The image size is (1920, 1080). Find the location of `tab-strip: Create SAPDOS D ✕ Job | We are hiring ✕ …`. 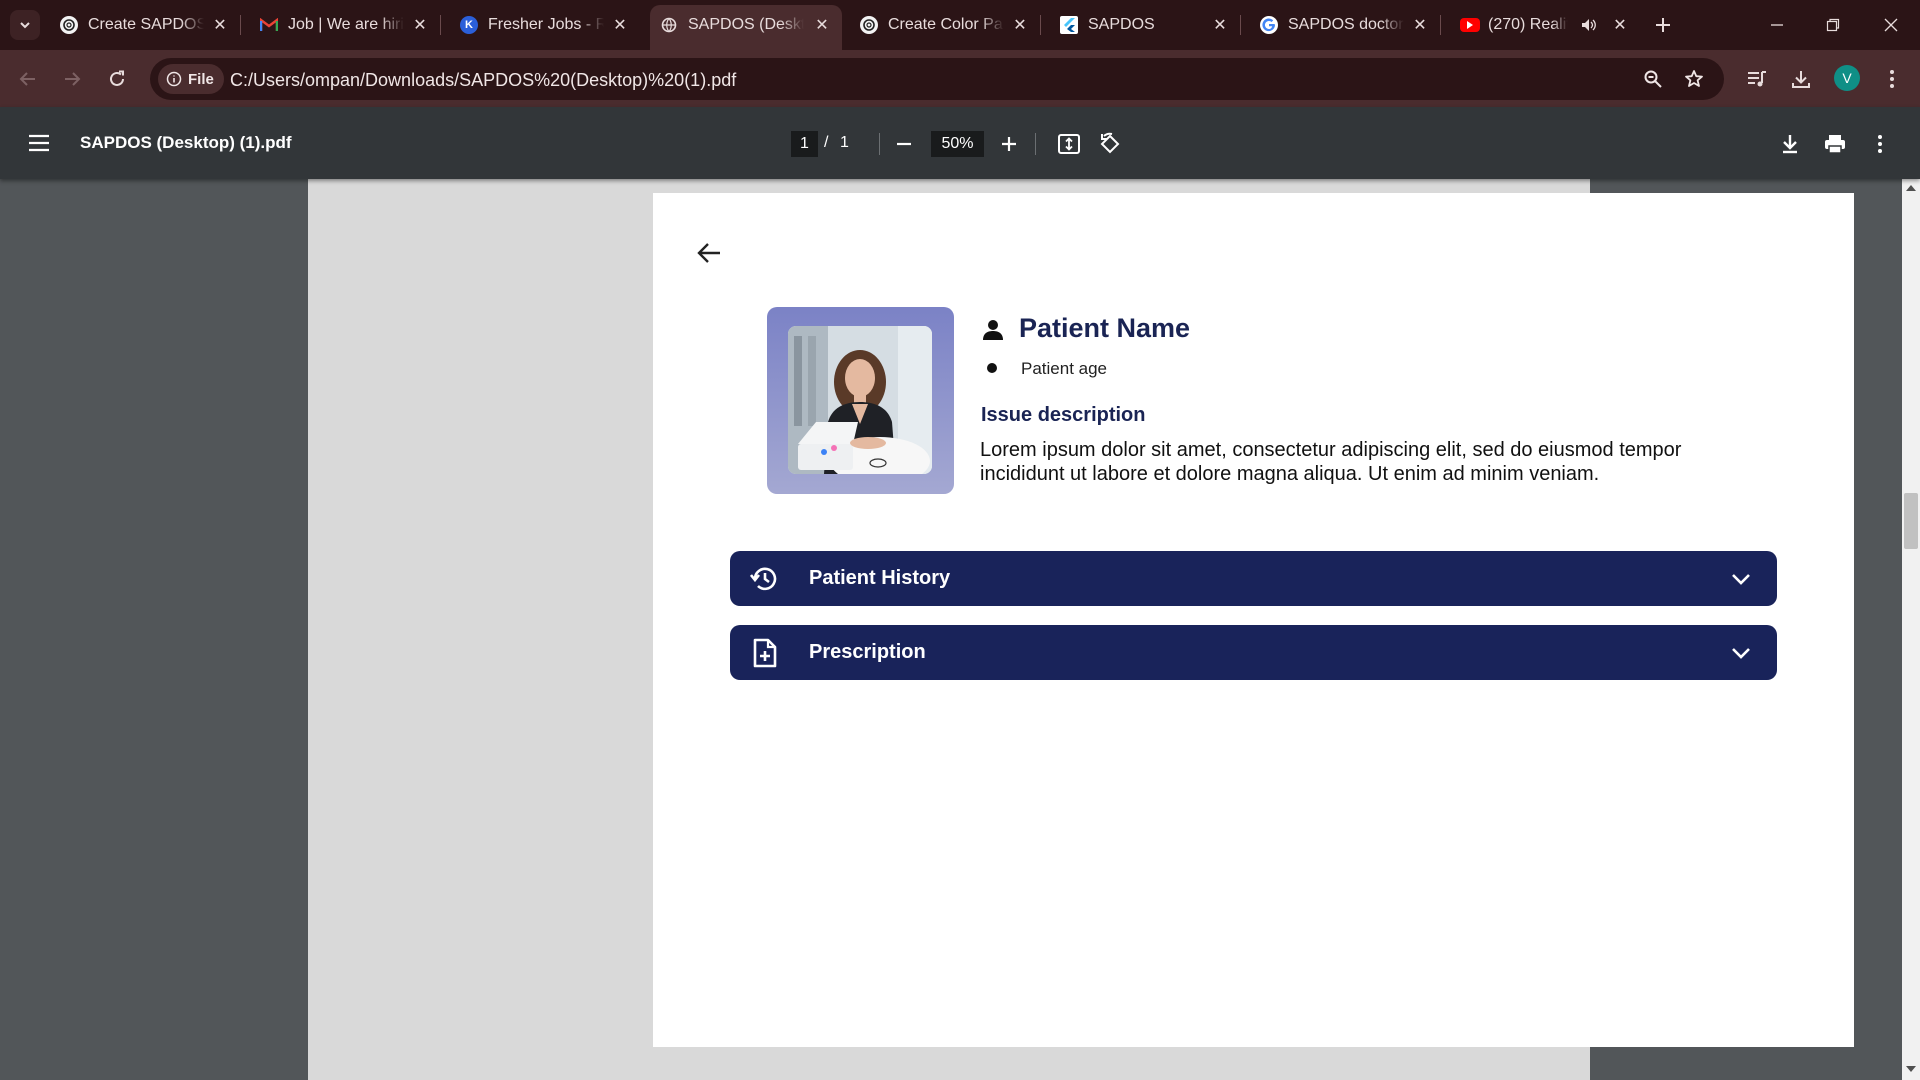

tab-strip: Create SAPDOS D ✕ Job | We are hiring ✕ … is located at coordinates (960, 25).